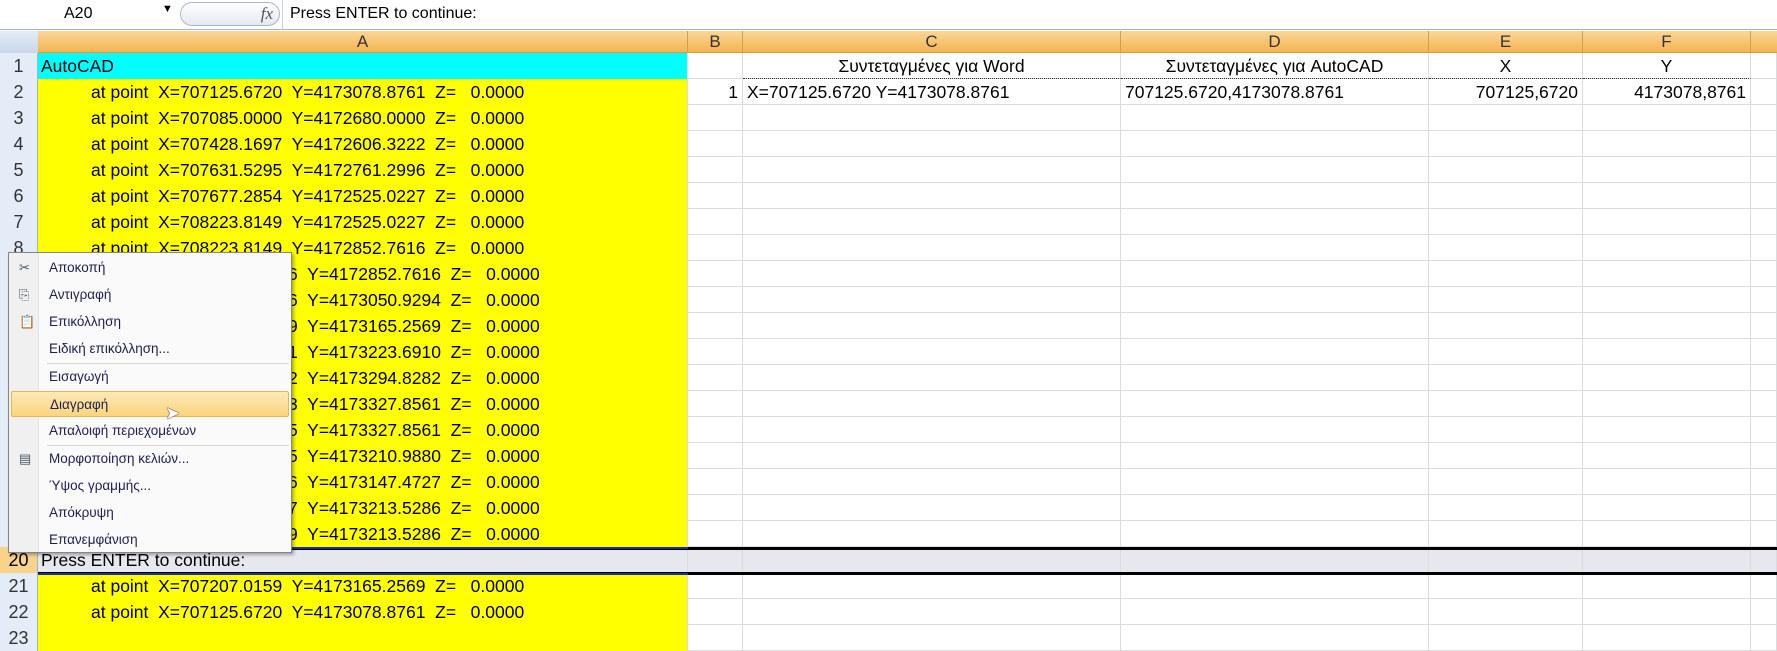 The width and height of the screenshot is (1777, 651). I want to click on cell-b19, so click(715, 534).